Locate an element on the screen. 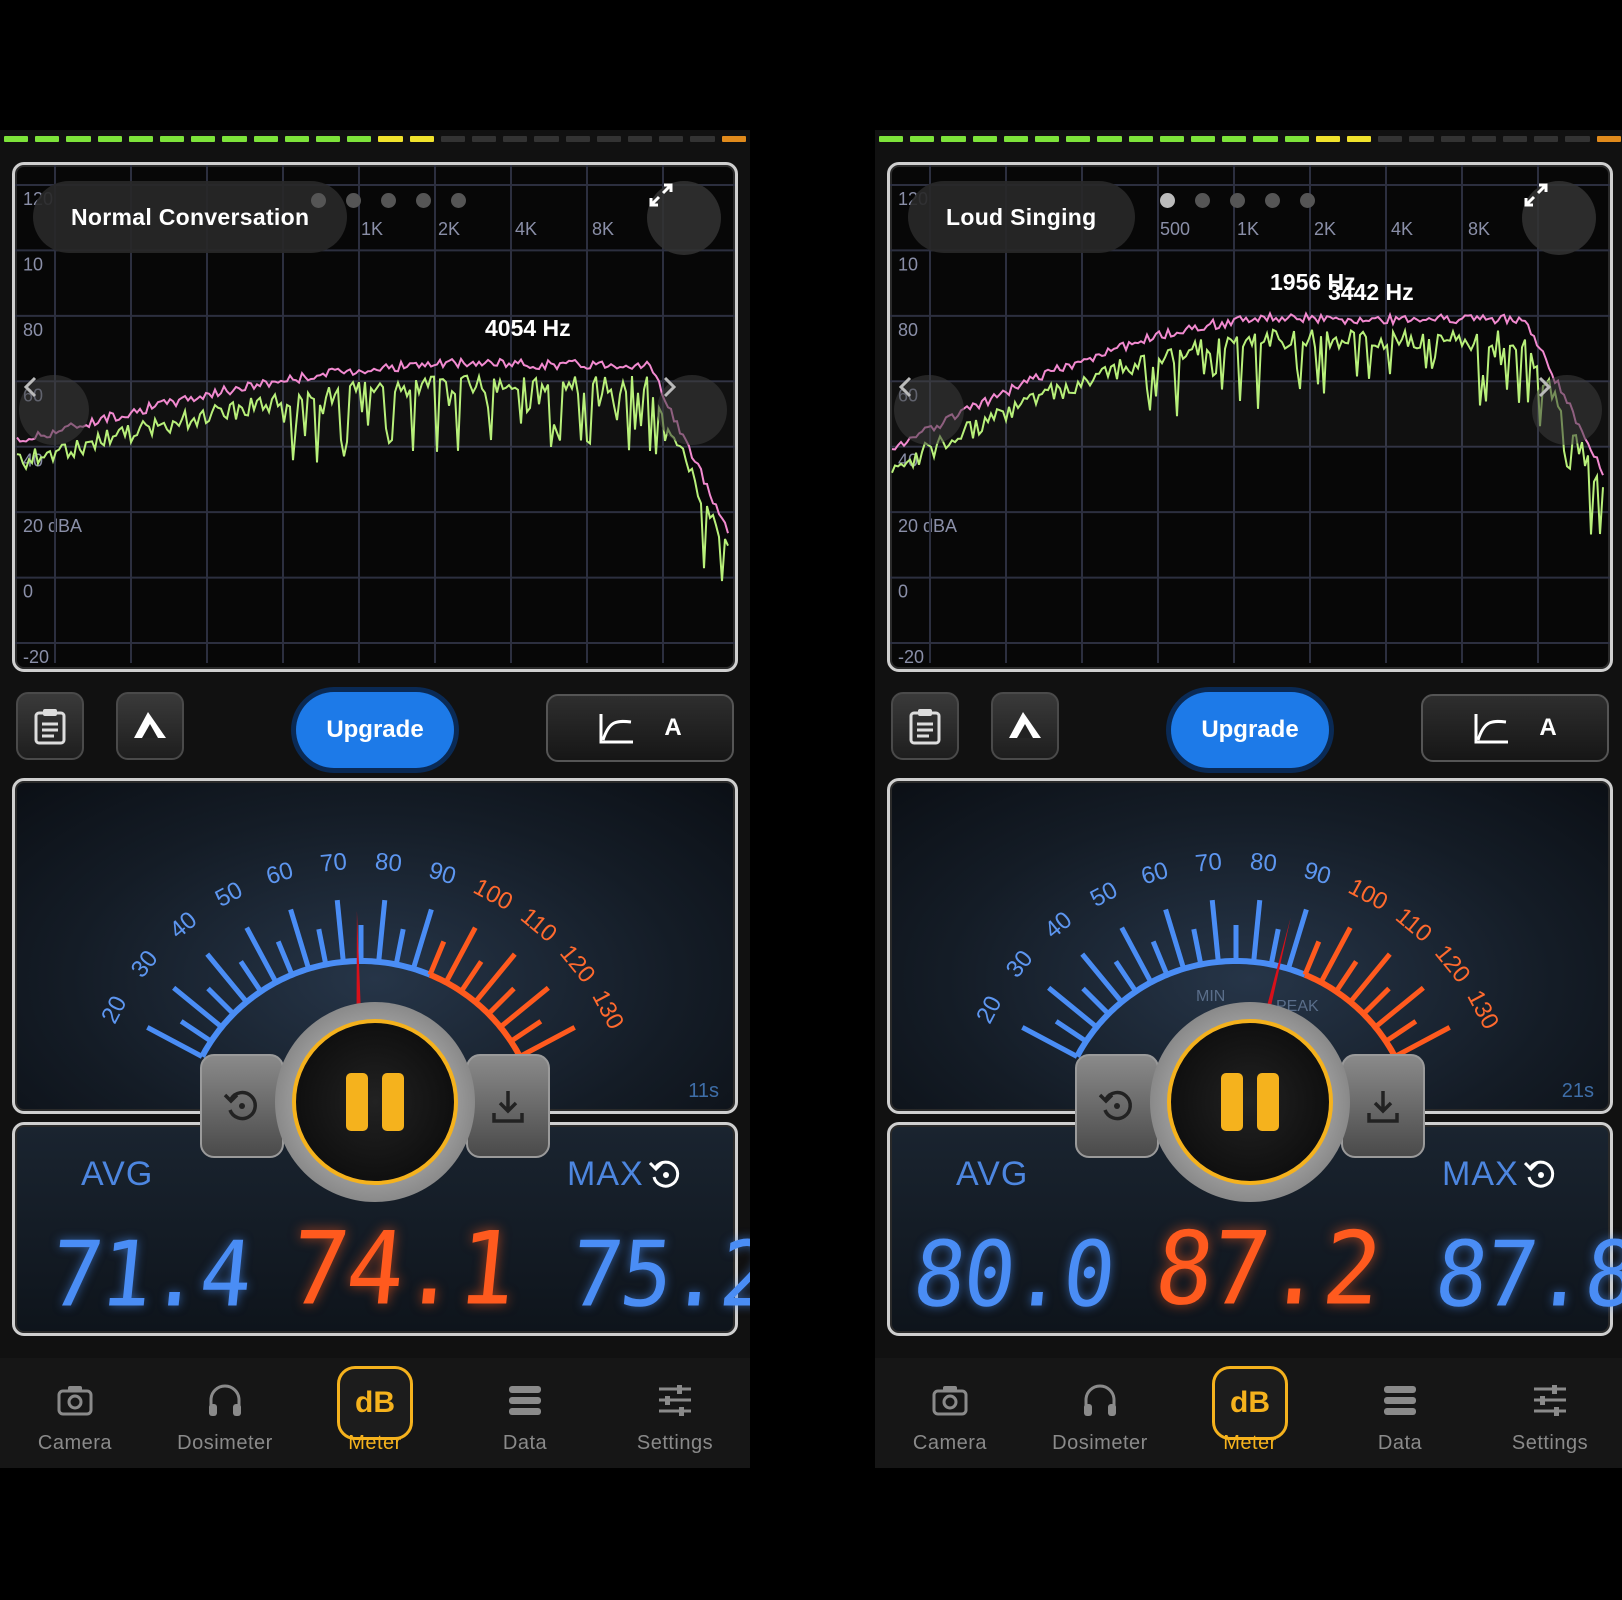 This screenshot has height=1600, width=1622. camera-icon is located at coordinates (950, 1400).